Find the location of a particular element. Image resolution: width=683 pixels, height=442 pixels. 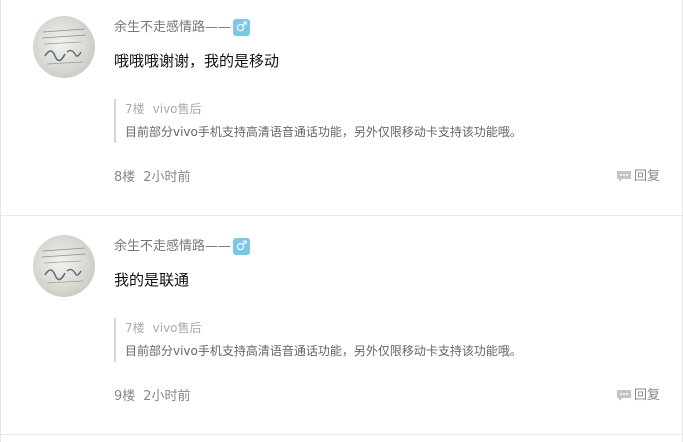

floor-number: 8楼 is located at coordinates (125, 177).